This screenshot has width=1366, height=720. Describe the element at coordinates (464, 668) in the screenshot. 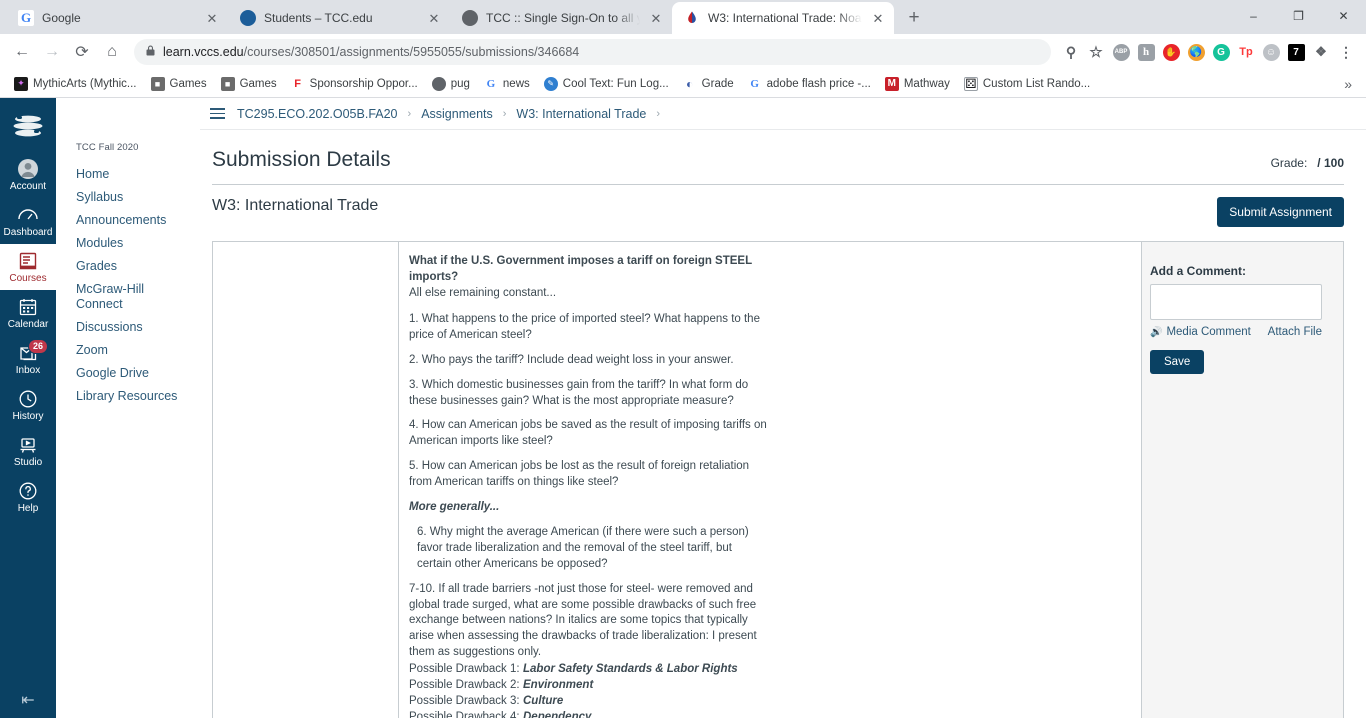

I see `drawback-label: Possible Drawback 1:` at that location.